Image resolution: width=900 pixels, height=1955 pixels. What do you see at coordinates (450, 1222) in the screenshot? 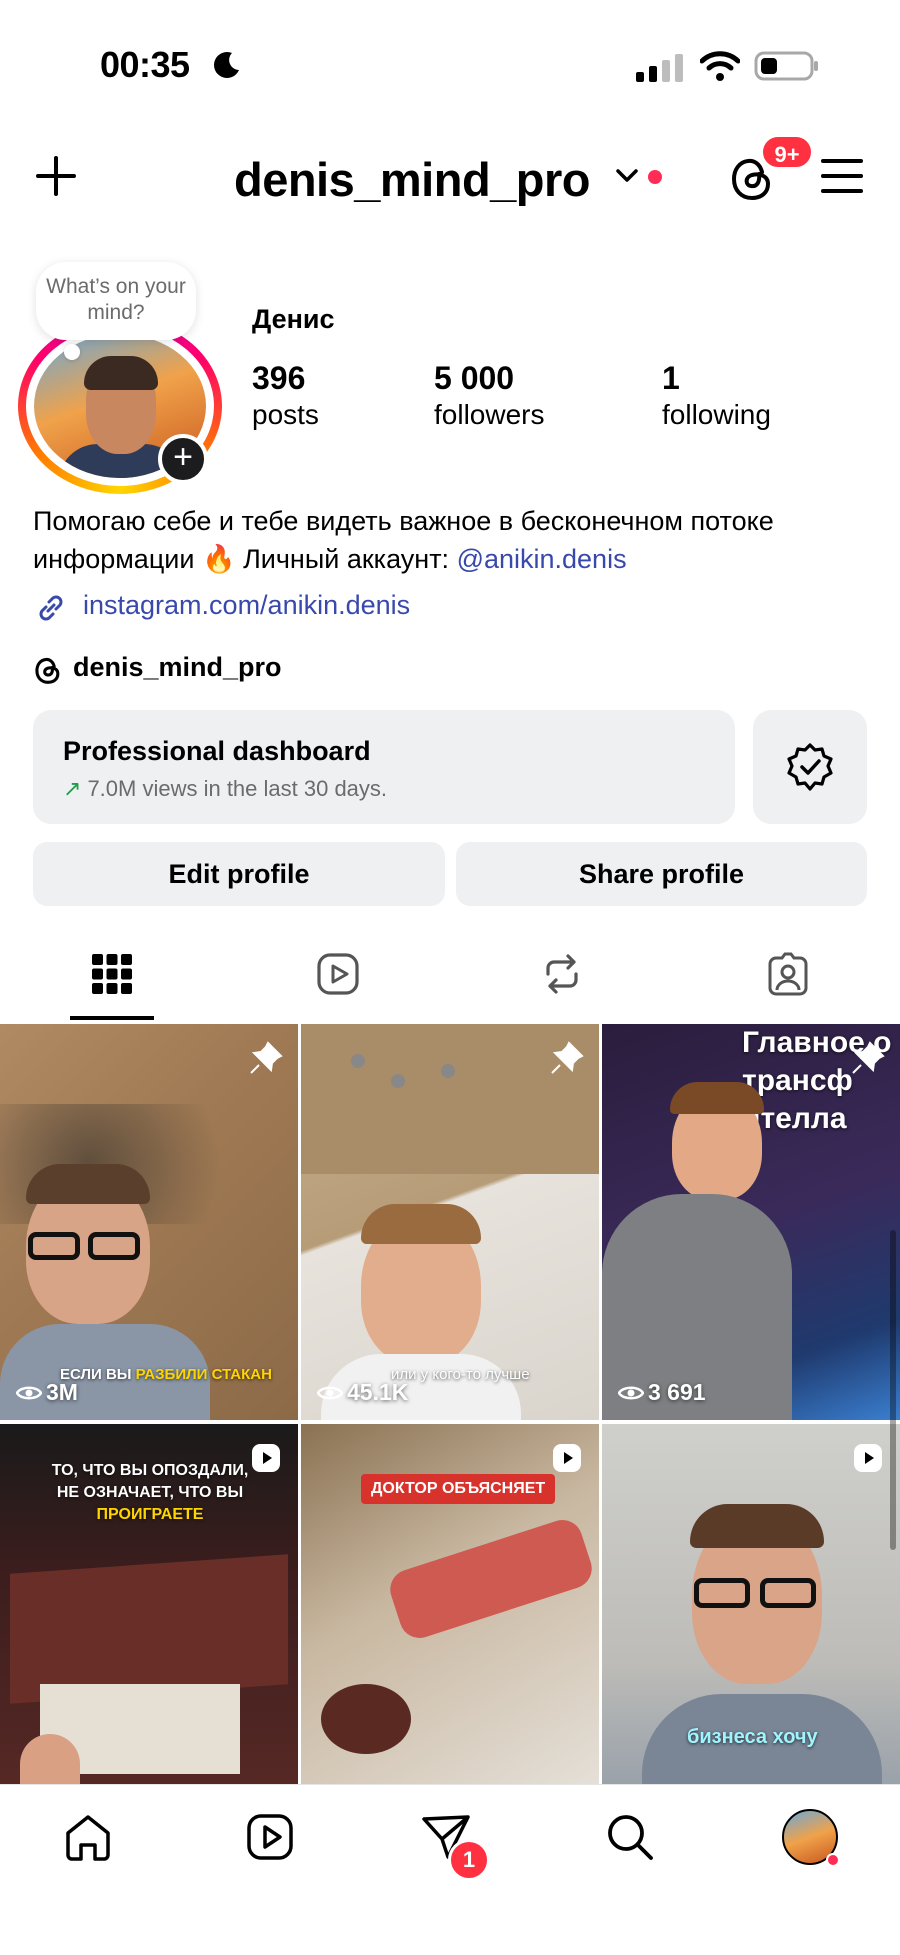
I see `grid-post: или у кого-то лучше 45.1K` at bounding box center [450, 1222].